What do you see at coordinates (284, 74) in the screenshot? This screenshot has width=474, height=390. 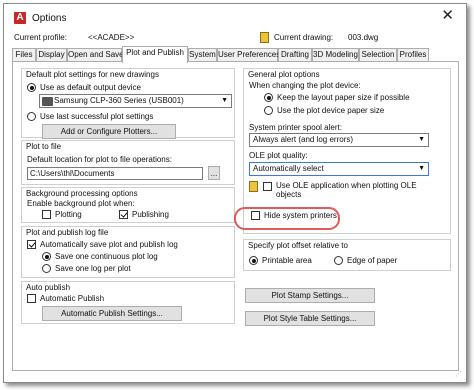 I see `general-plot-options-title: General plot options` at bounding box center [284, 74].